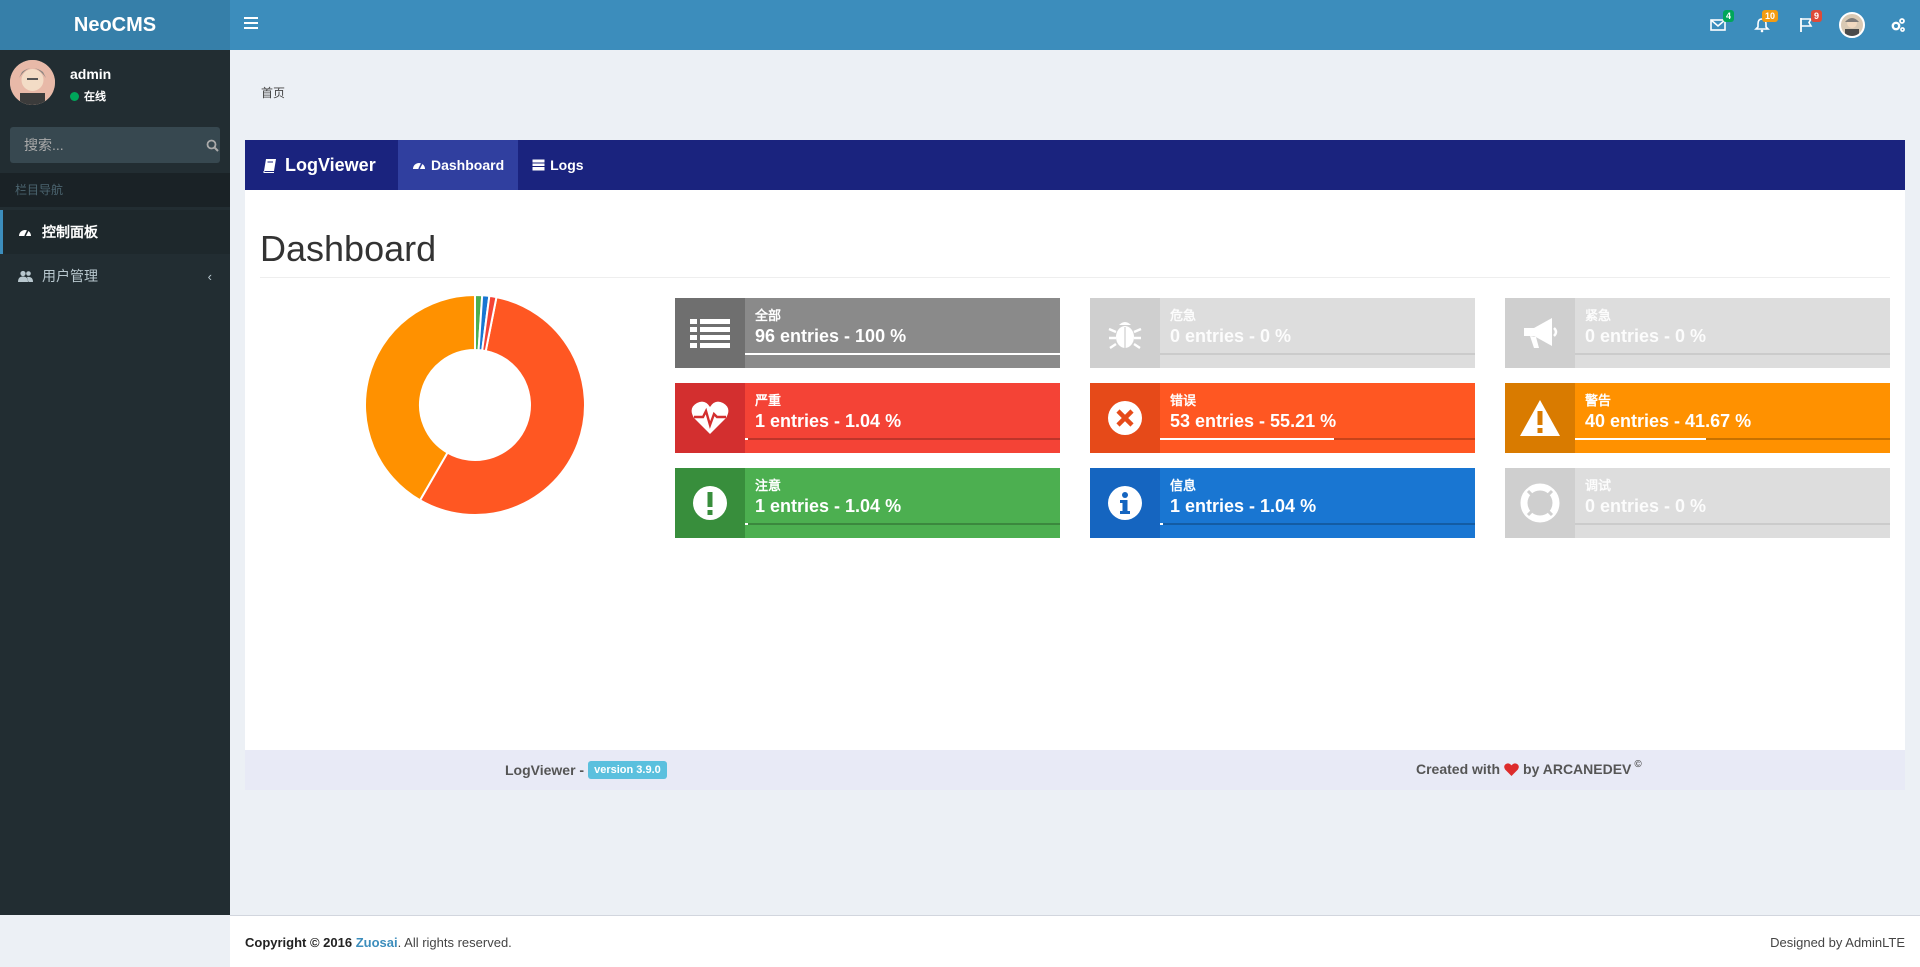 The width and height of the screenshot is (1920, 967). What do you see at coordinates (115, 232) in the screenshot?
I see `sidebar-item-dashboard: 控制面板` at bounding box center [115, 232].